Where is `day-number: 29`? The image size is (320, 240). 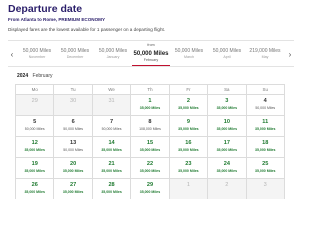
day-number: 29 is located at coordinates (34, 101).